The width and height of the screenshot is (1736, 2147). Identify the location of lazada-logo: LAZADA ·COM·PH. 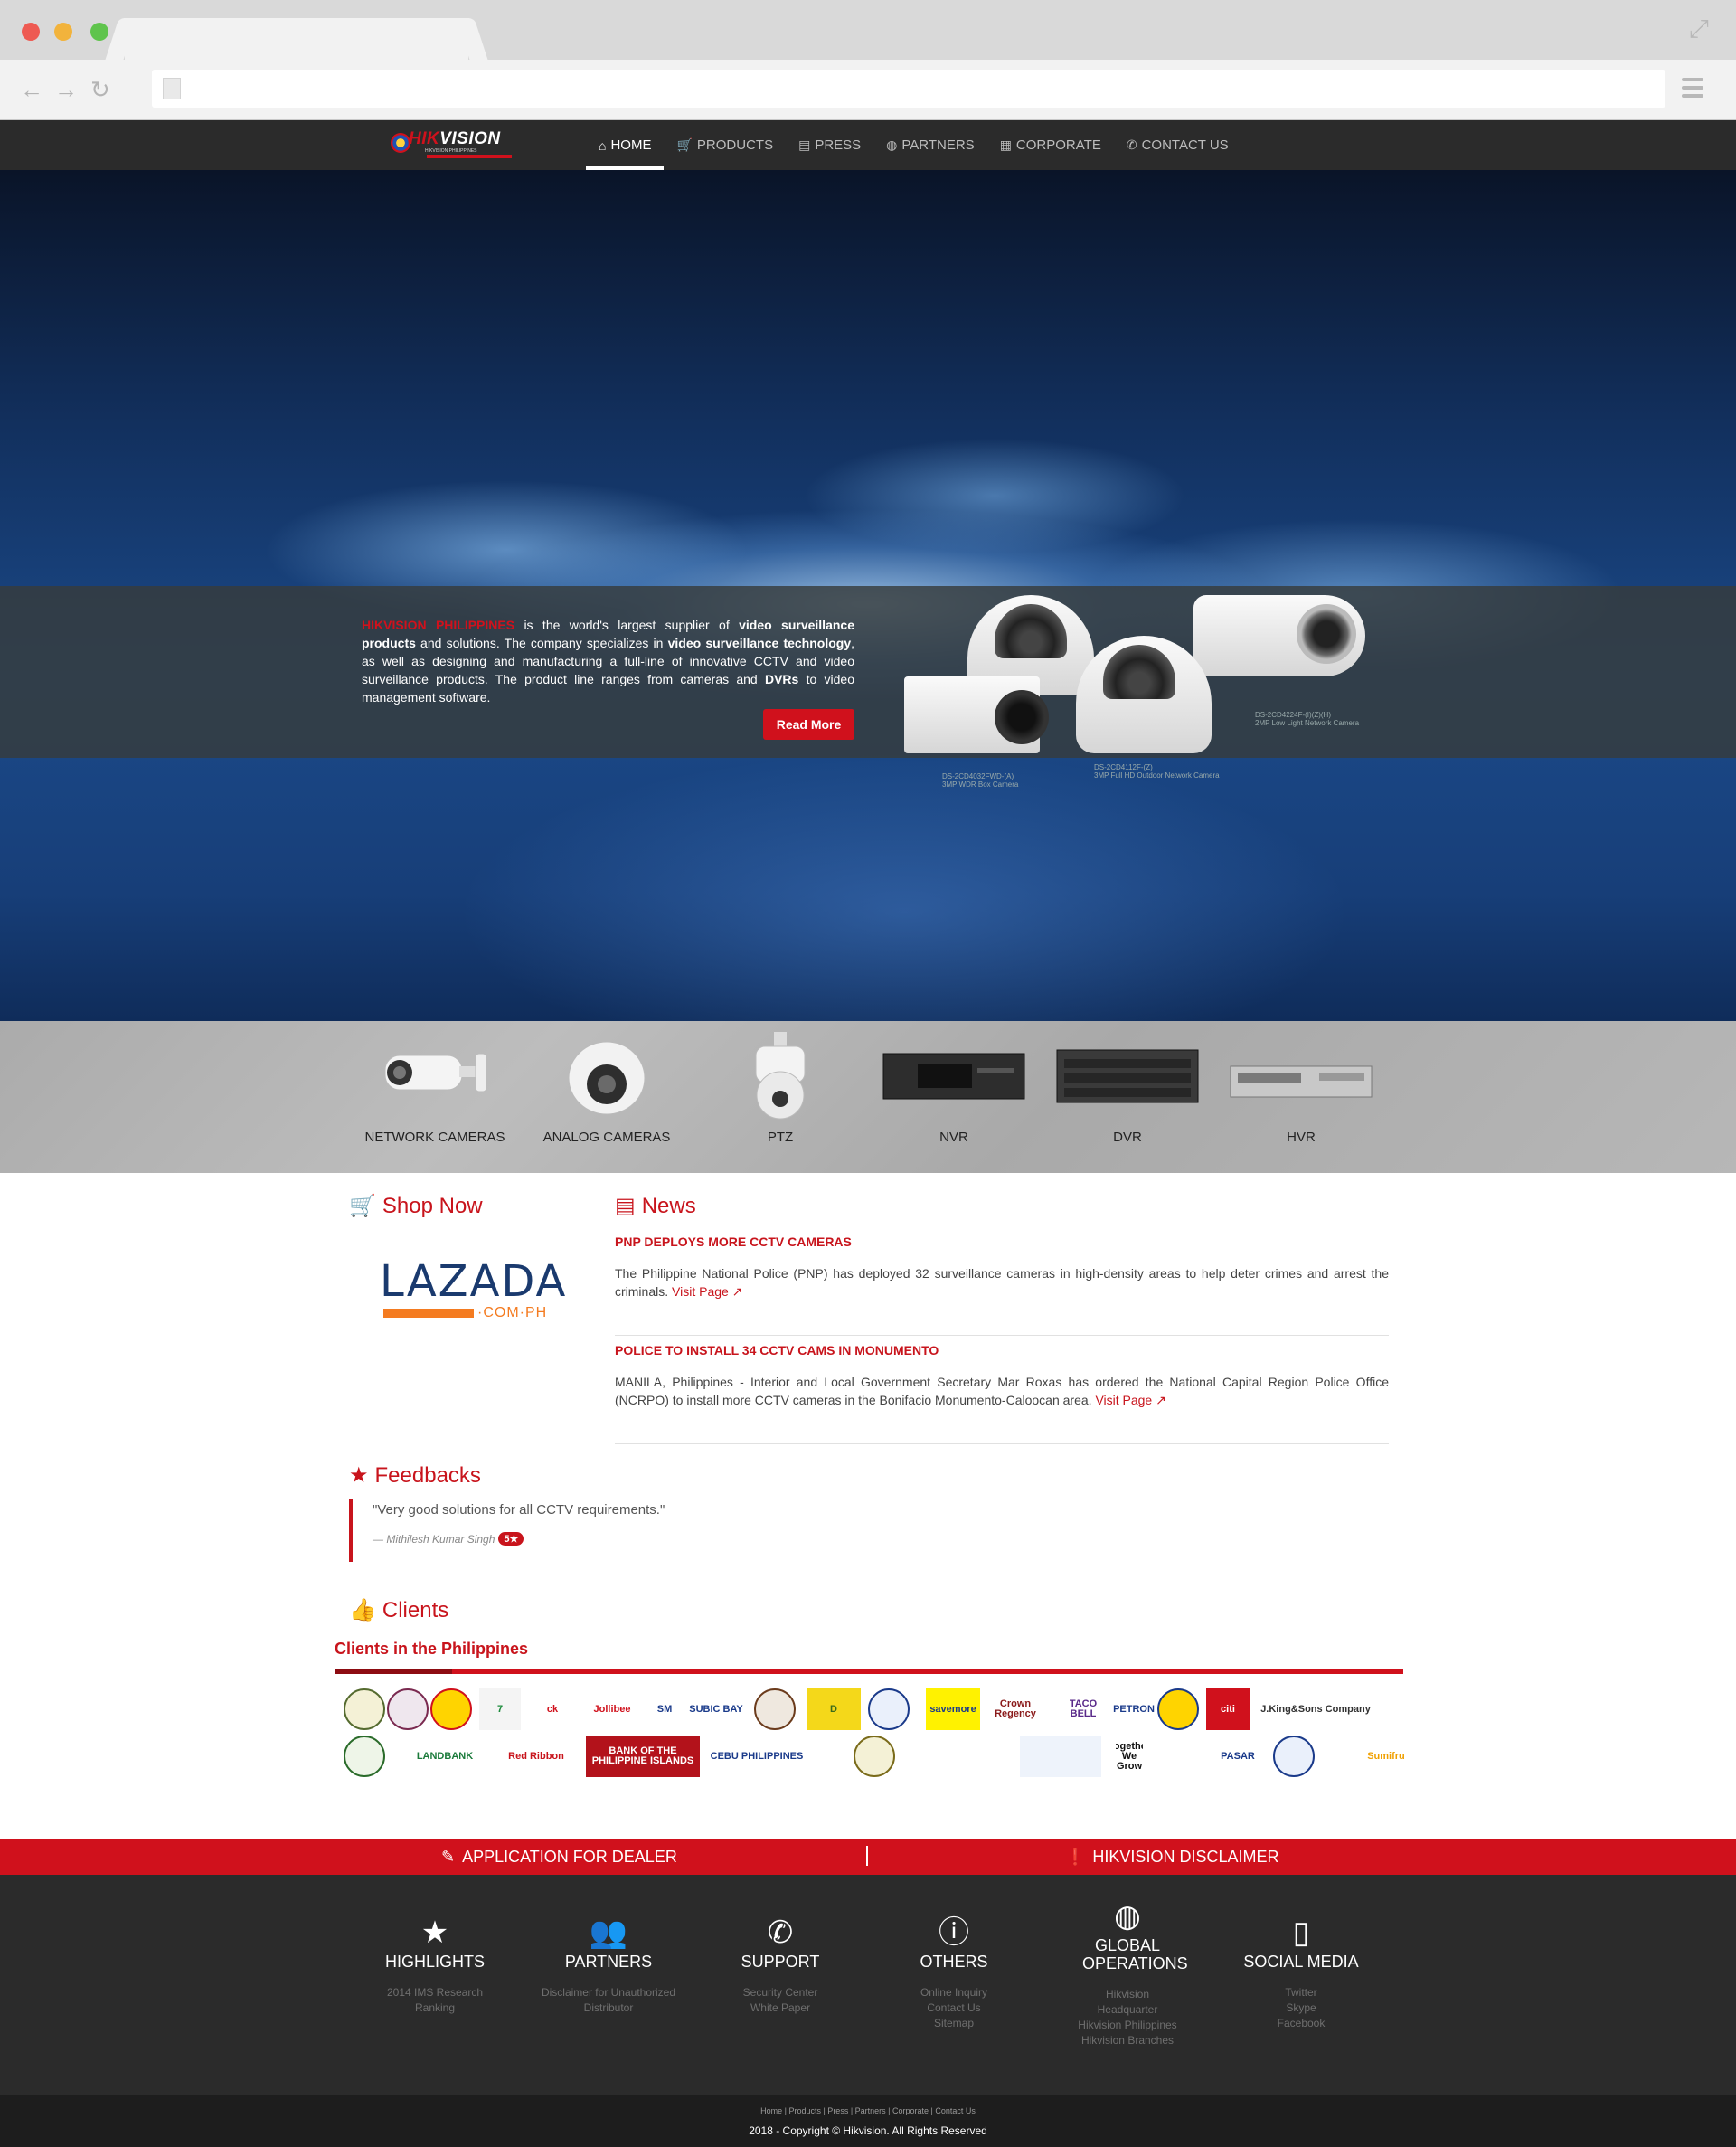
(473, 1288).